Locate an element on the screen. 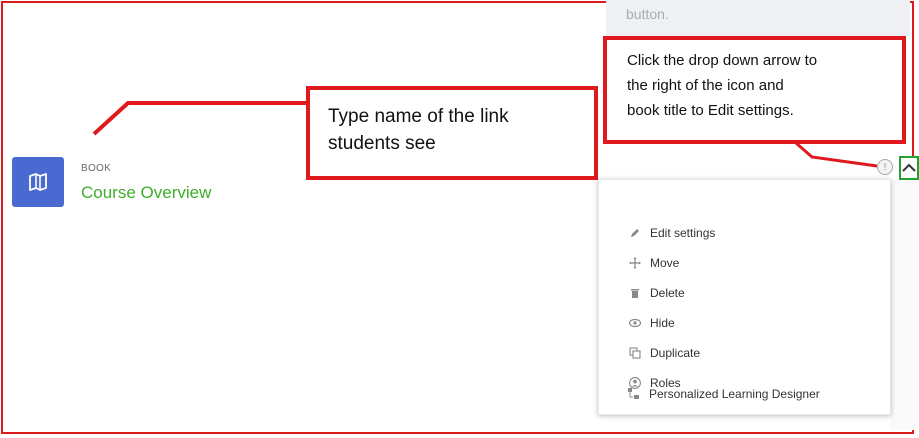 The image size is (919, 438). callout-left-line2: students see is located at coordinates (382, 143).